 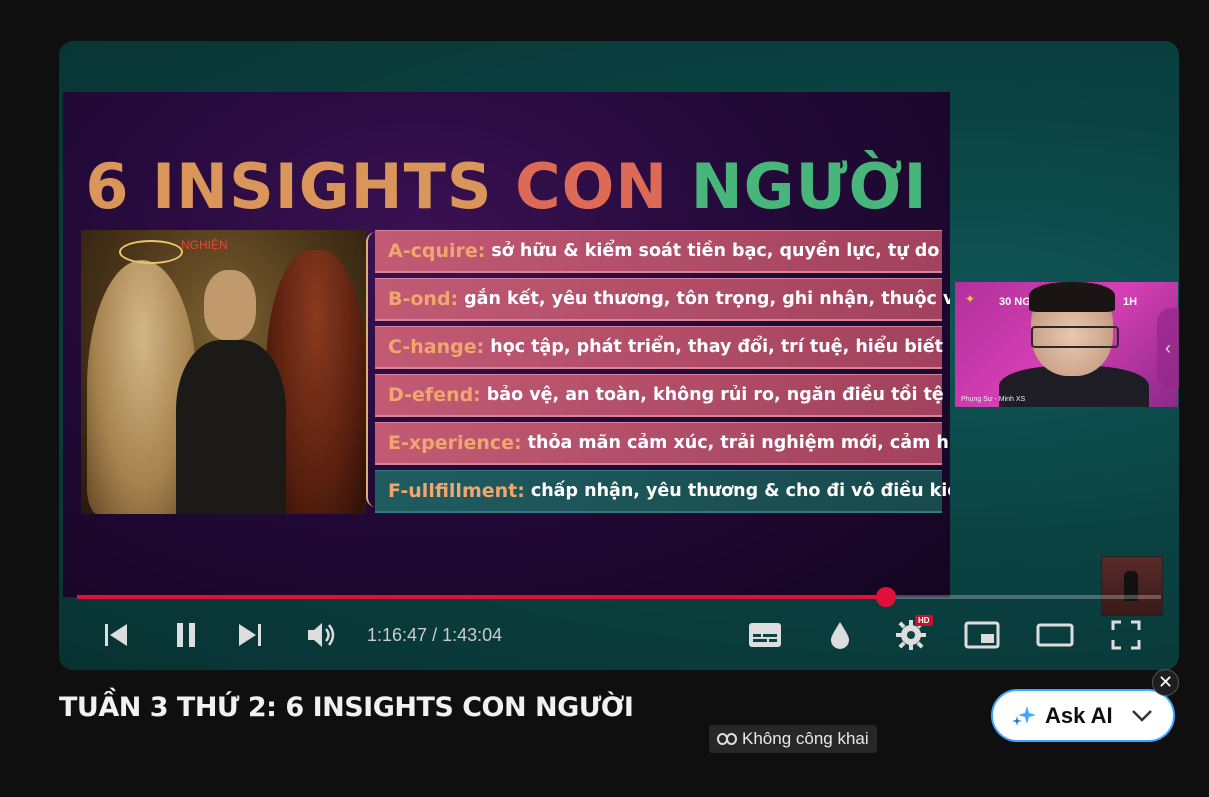 What do you see at coordinates (186, 635) in the screenshot?
I see `pause-icon` at bounding box center [186, 635].